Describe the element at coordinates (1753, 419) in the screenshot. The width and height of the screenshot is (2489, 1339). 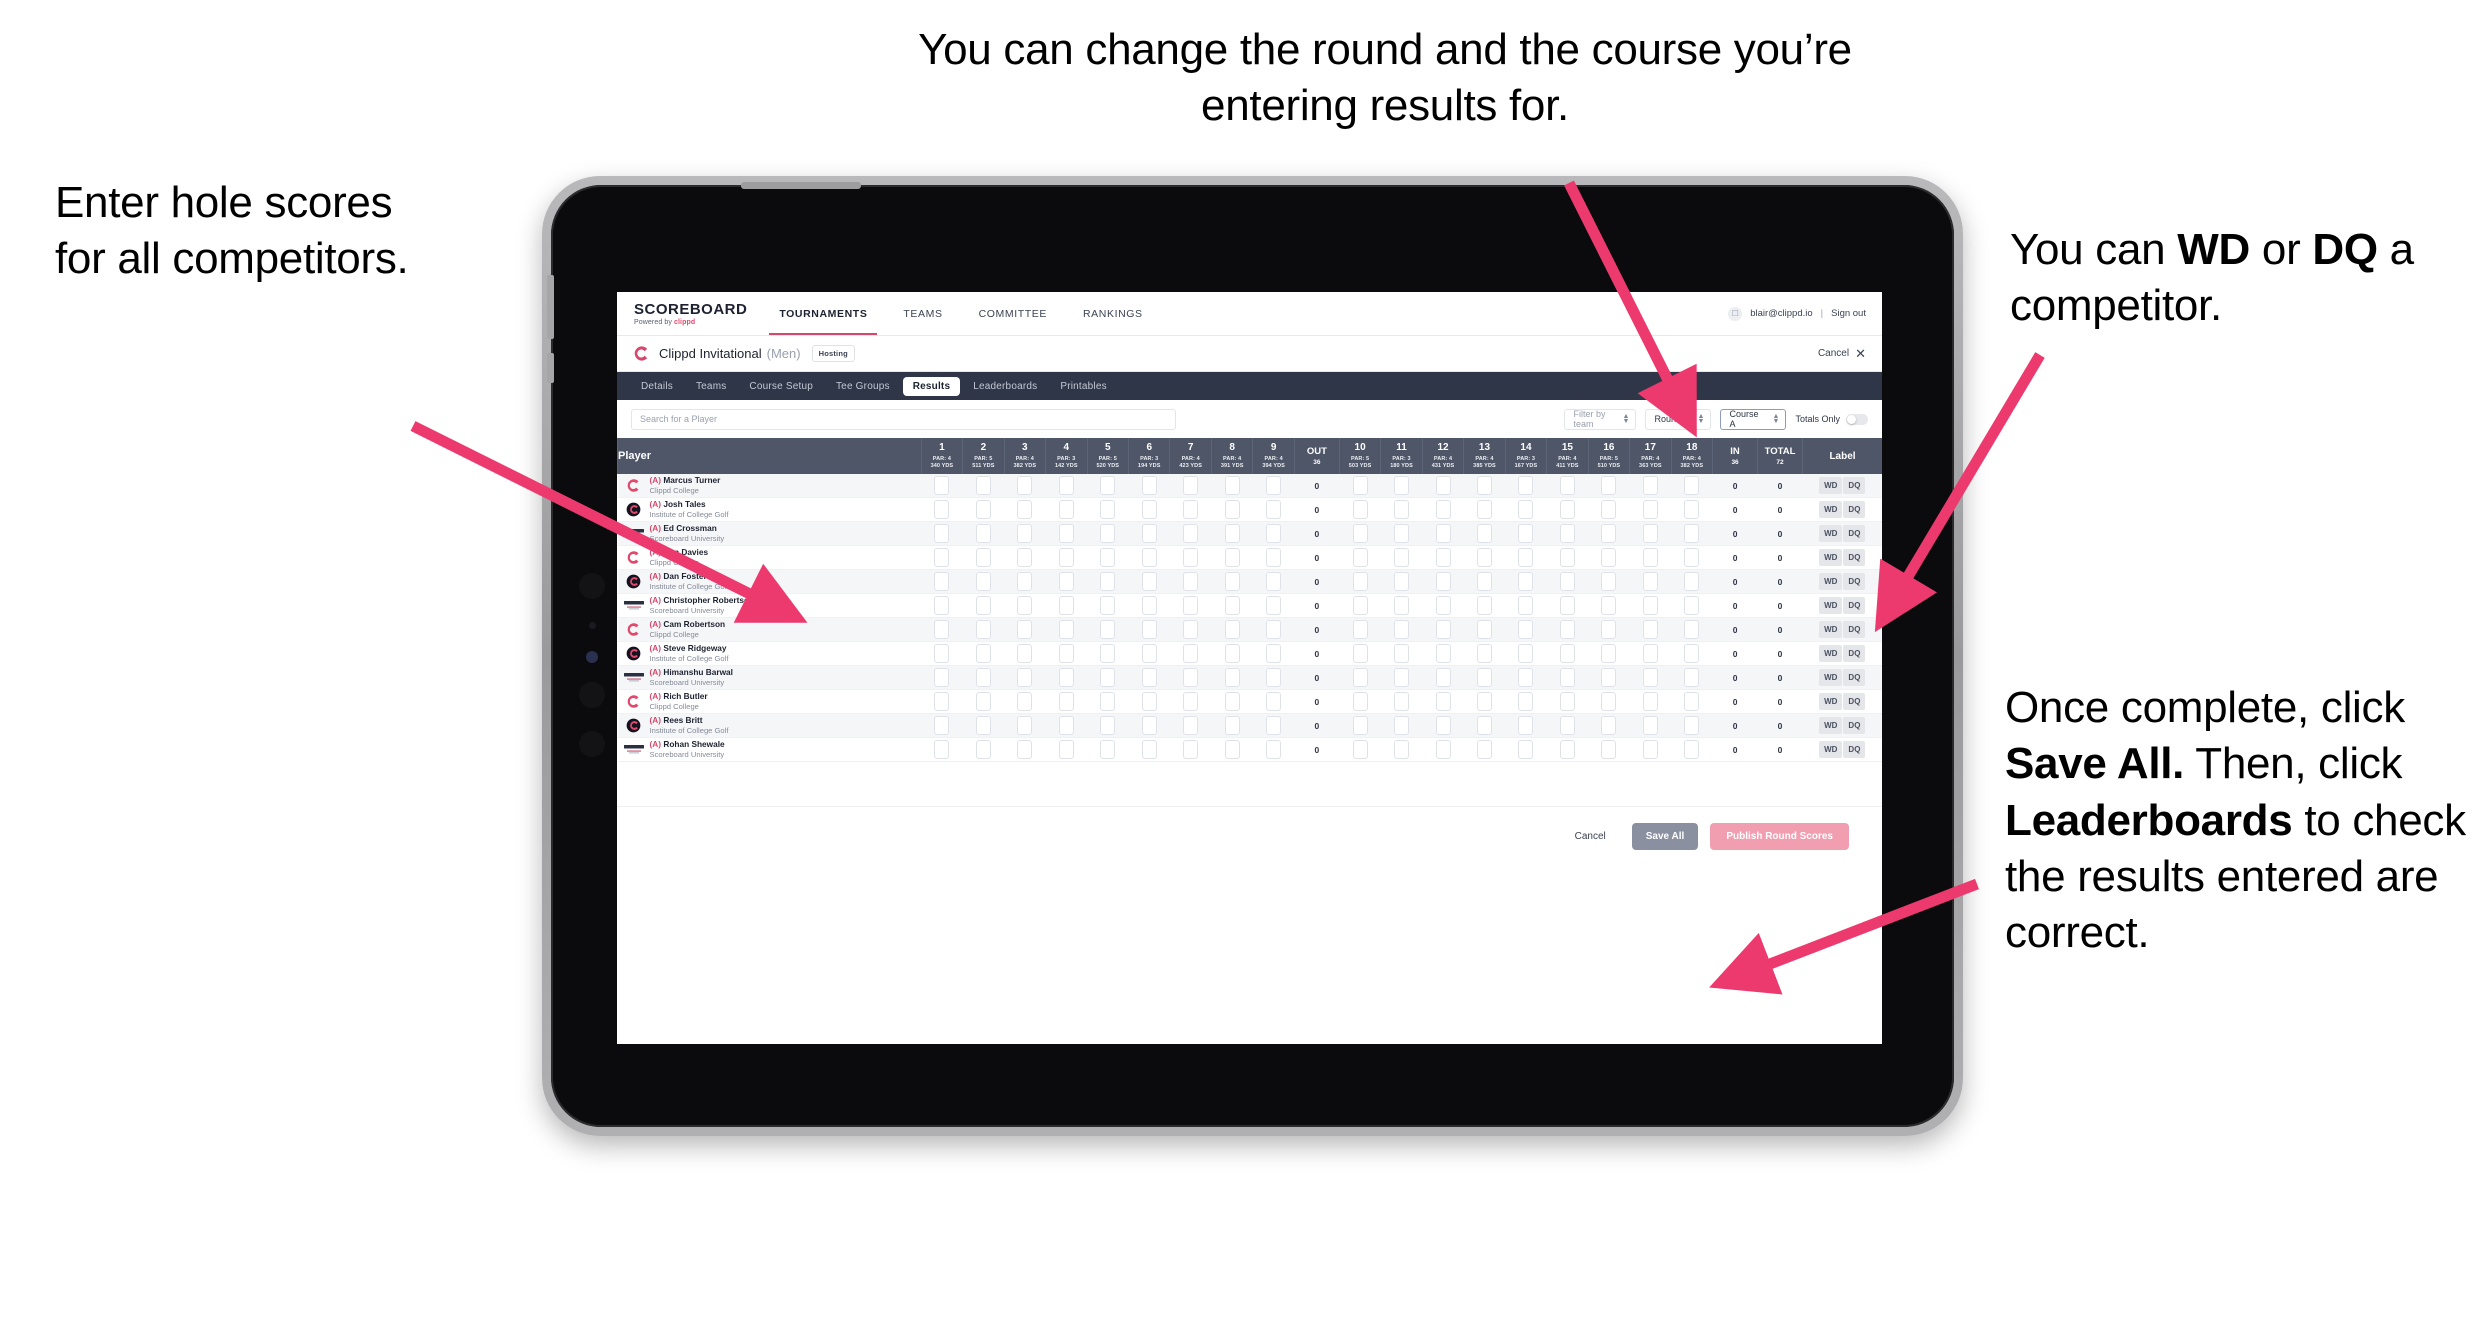
I see `course-select: Course A ▲ ▼` at that location.